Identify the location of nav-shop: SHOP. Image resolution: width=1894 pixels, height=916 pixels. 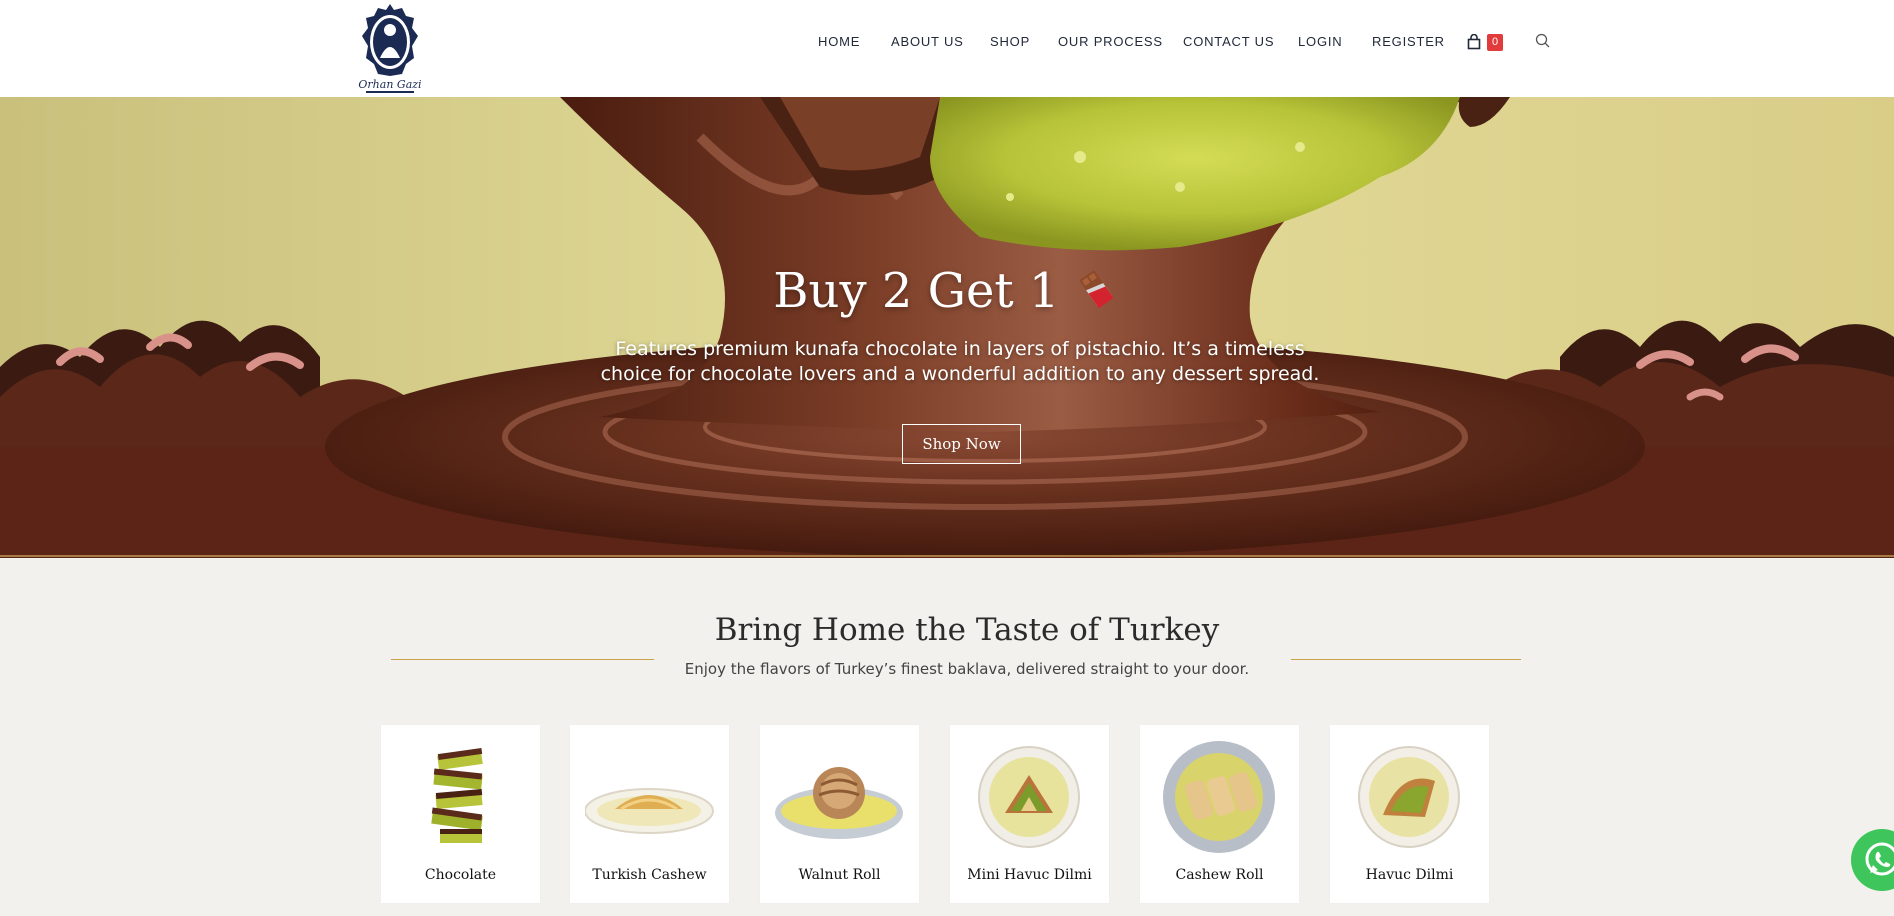
(1010, 42).